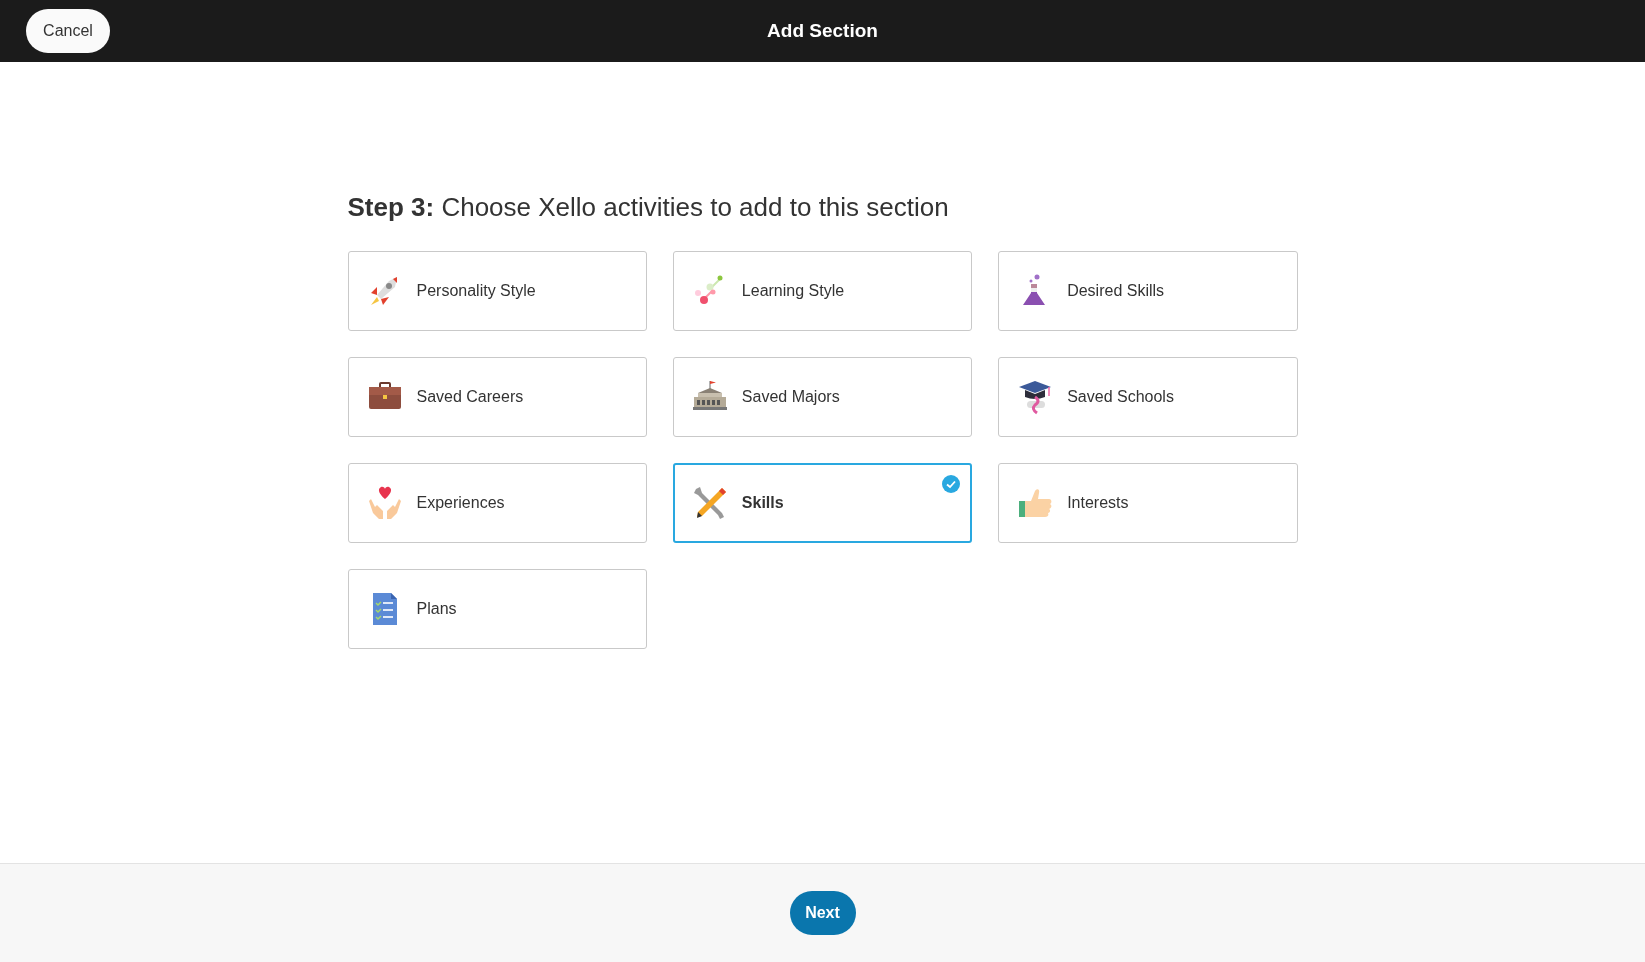 This screenshot has height=962, width=1645. What do you see at coordinates (384, 503) in the screenshot?
I see `heart-hands-icon` at bounding box center [384, 503].